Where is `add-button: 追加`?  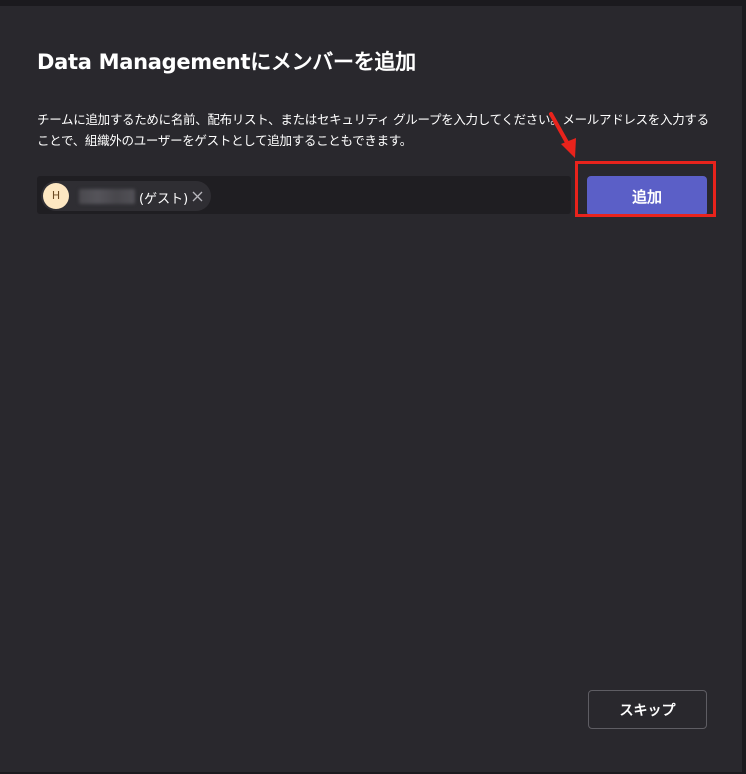 add-button: 追加 is located at coordinates (647, 196).